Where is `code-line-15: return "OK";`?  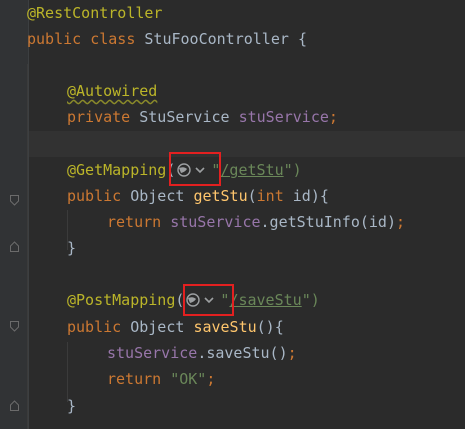 code-line-15: return "OK"; is located at coordinates (161, 379).